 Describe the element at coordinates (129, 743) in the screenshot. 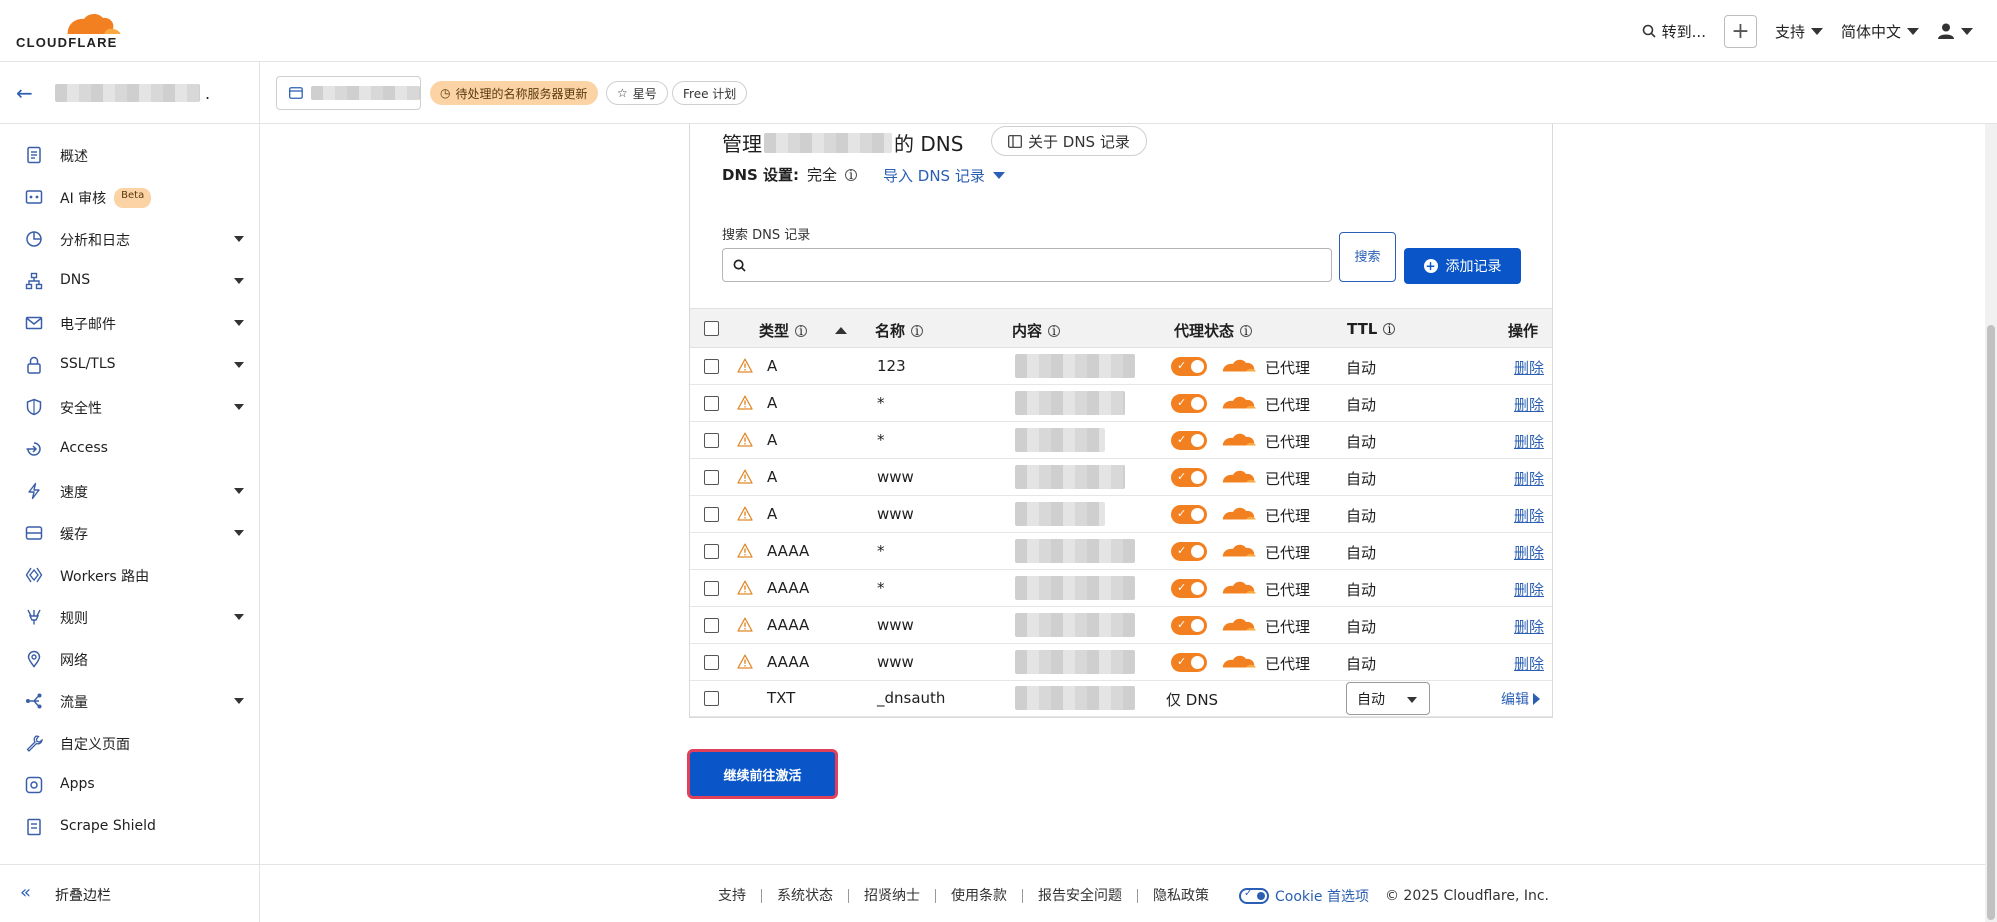

I see `sidebar-item-14: 自定义页面` at that location.